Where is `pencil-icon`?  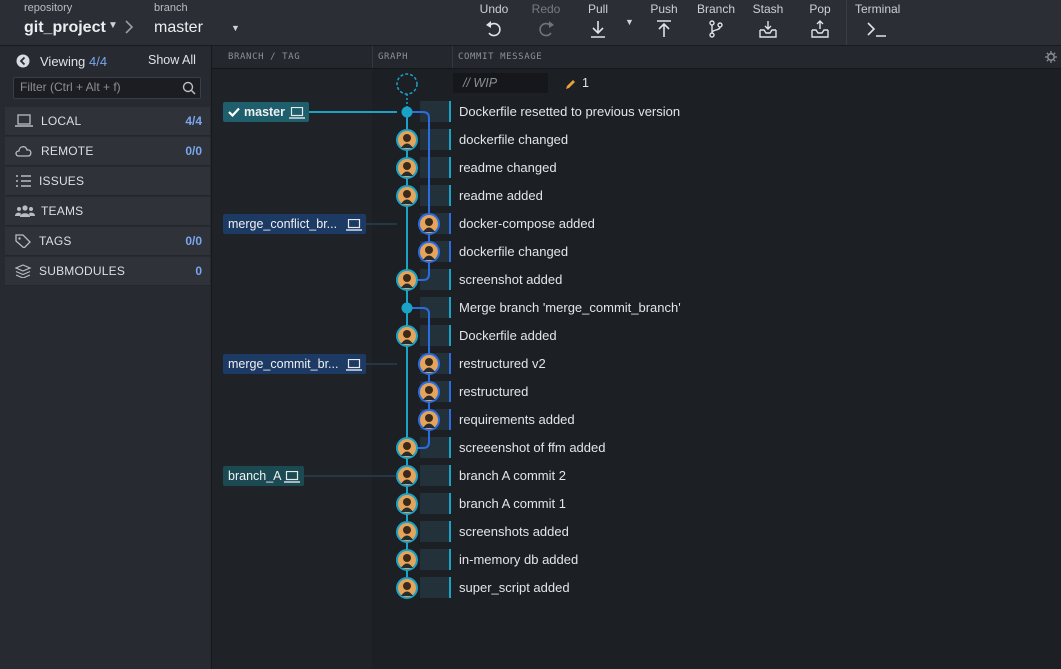
pencil-icon is located at coordinates (570, 84).